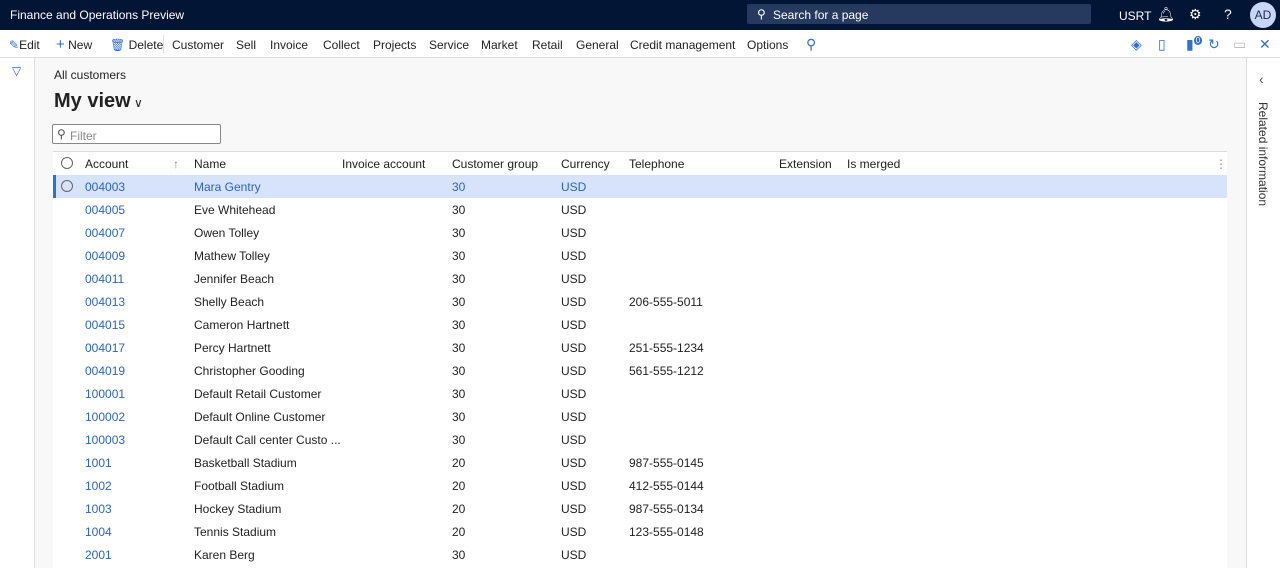 The width and height of the screenshot is (1280, 568). I want to click on refresh-icon: ↻, so click(1214, 44).